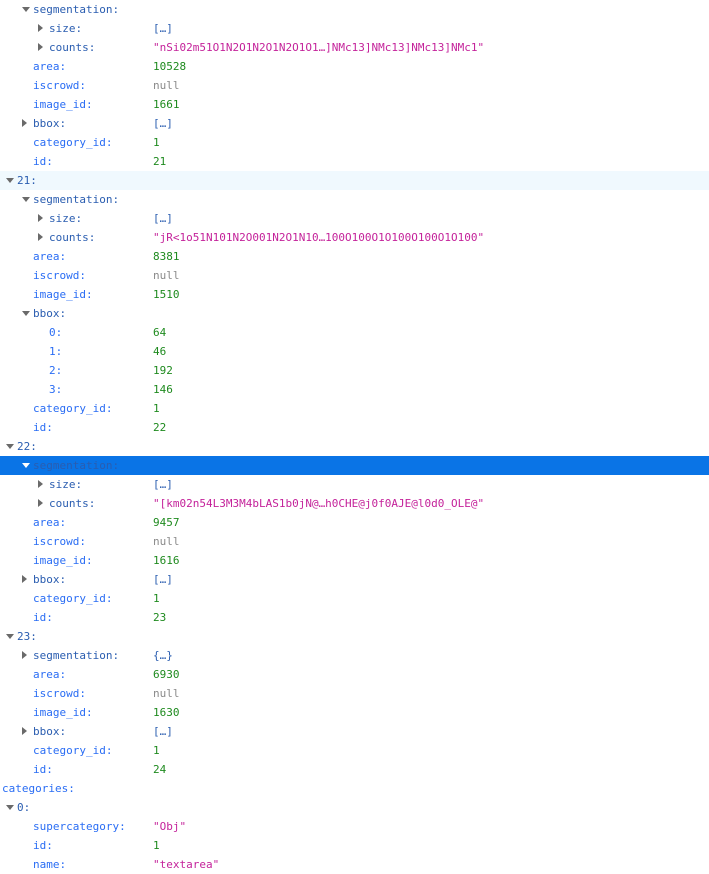 Image resolution: width=709 pixels, height=874 pixels. What do you see at coordinates (163, 370) in the screenshot?
I see `tree-value: 192` at bounding box center [163, 370].